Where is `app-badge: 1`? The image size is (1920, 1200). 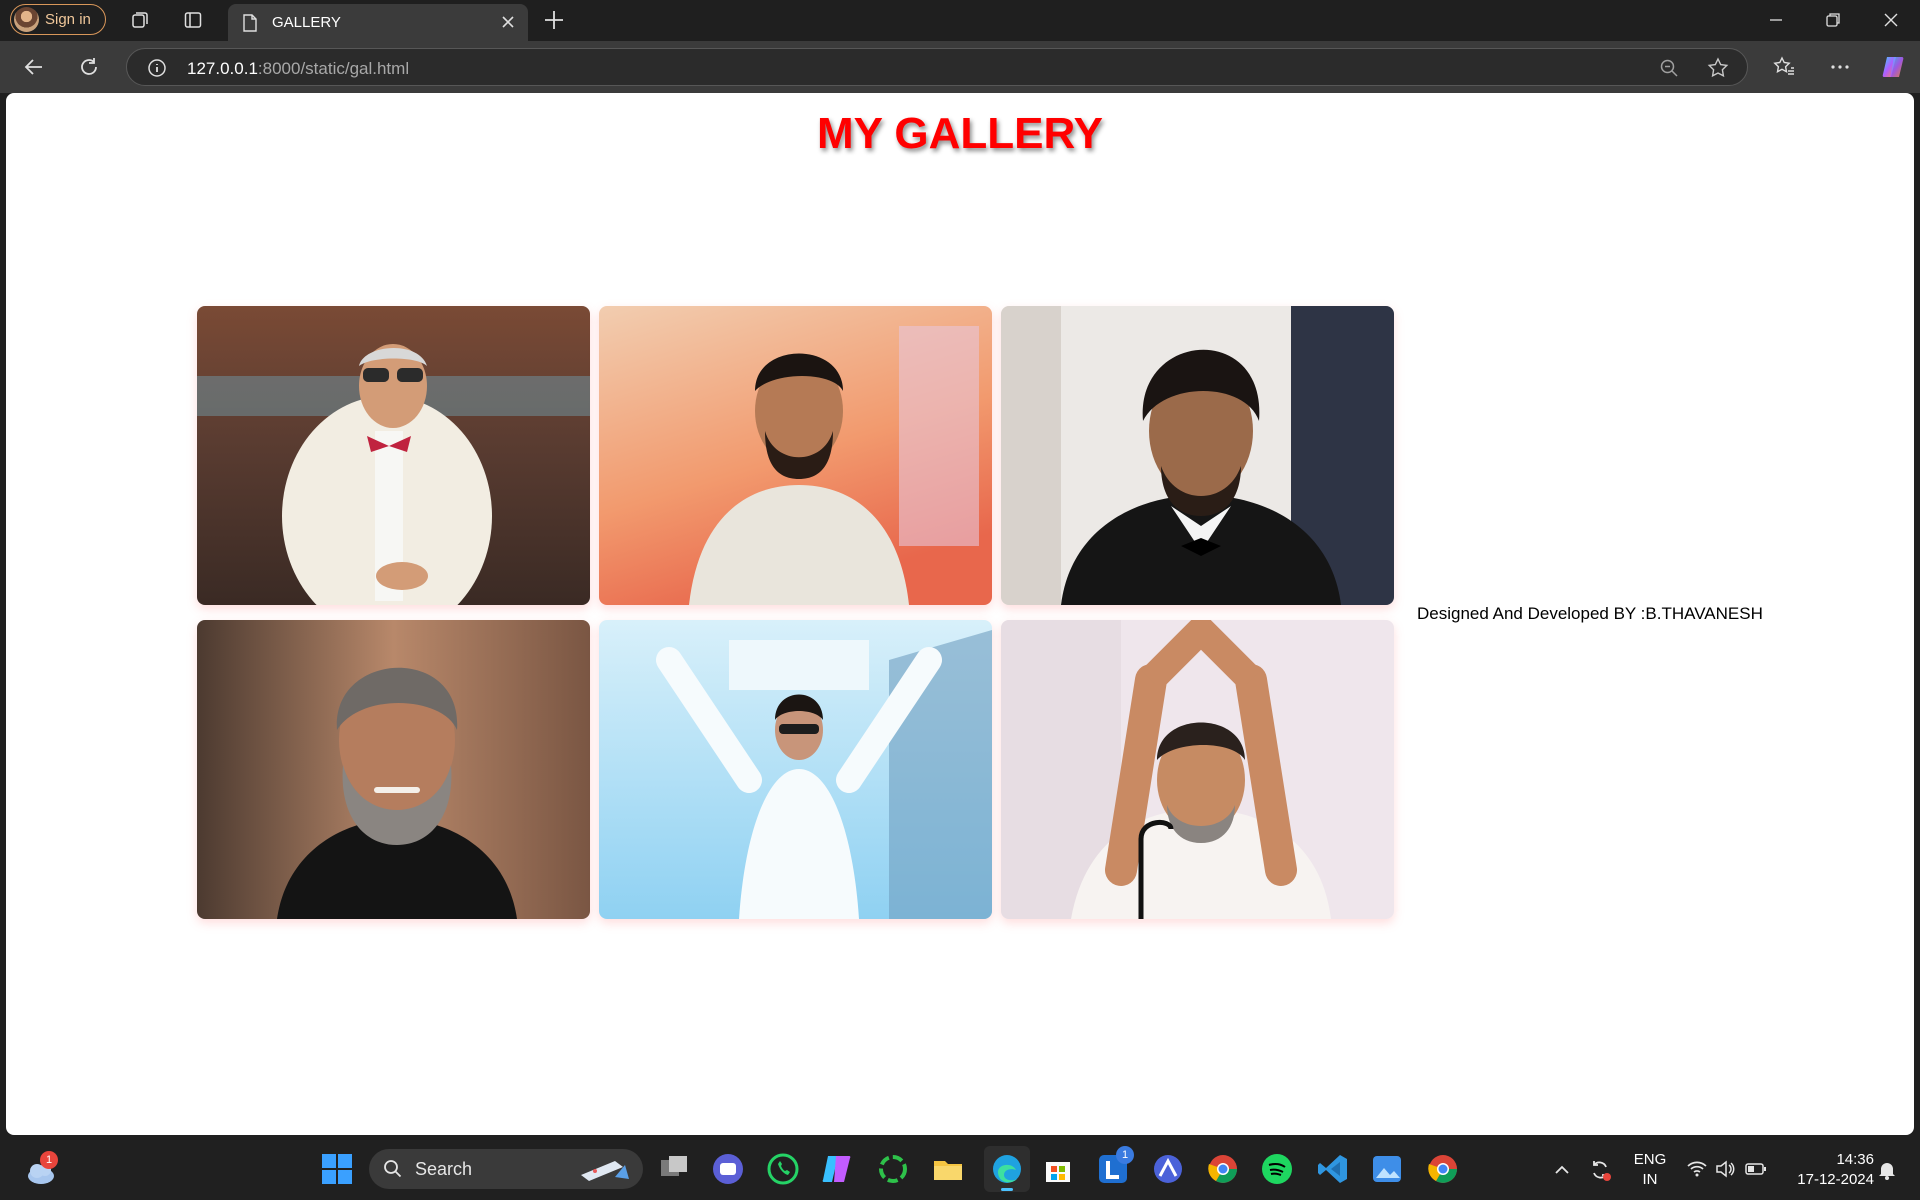
app-badge: 1 is located at coordinates (1125, 1155).